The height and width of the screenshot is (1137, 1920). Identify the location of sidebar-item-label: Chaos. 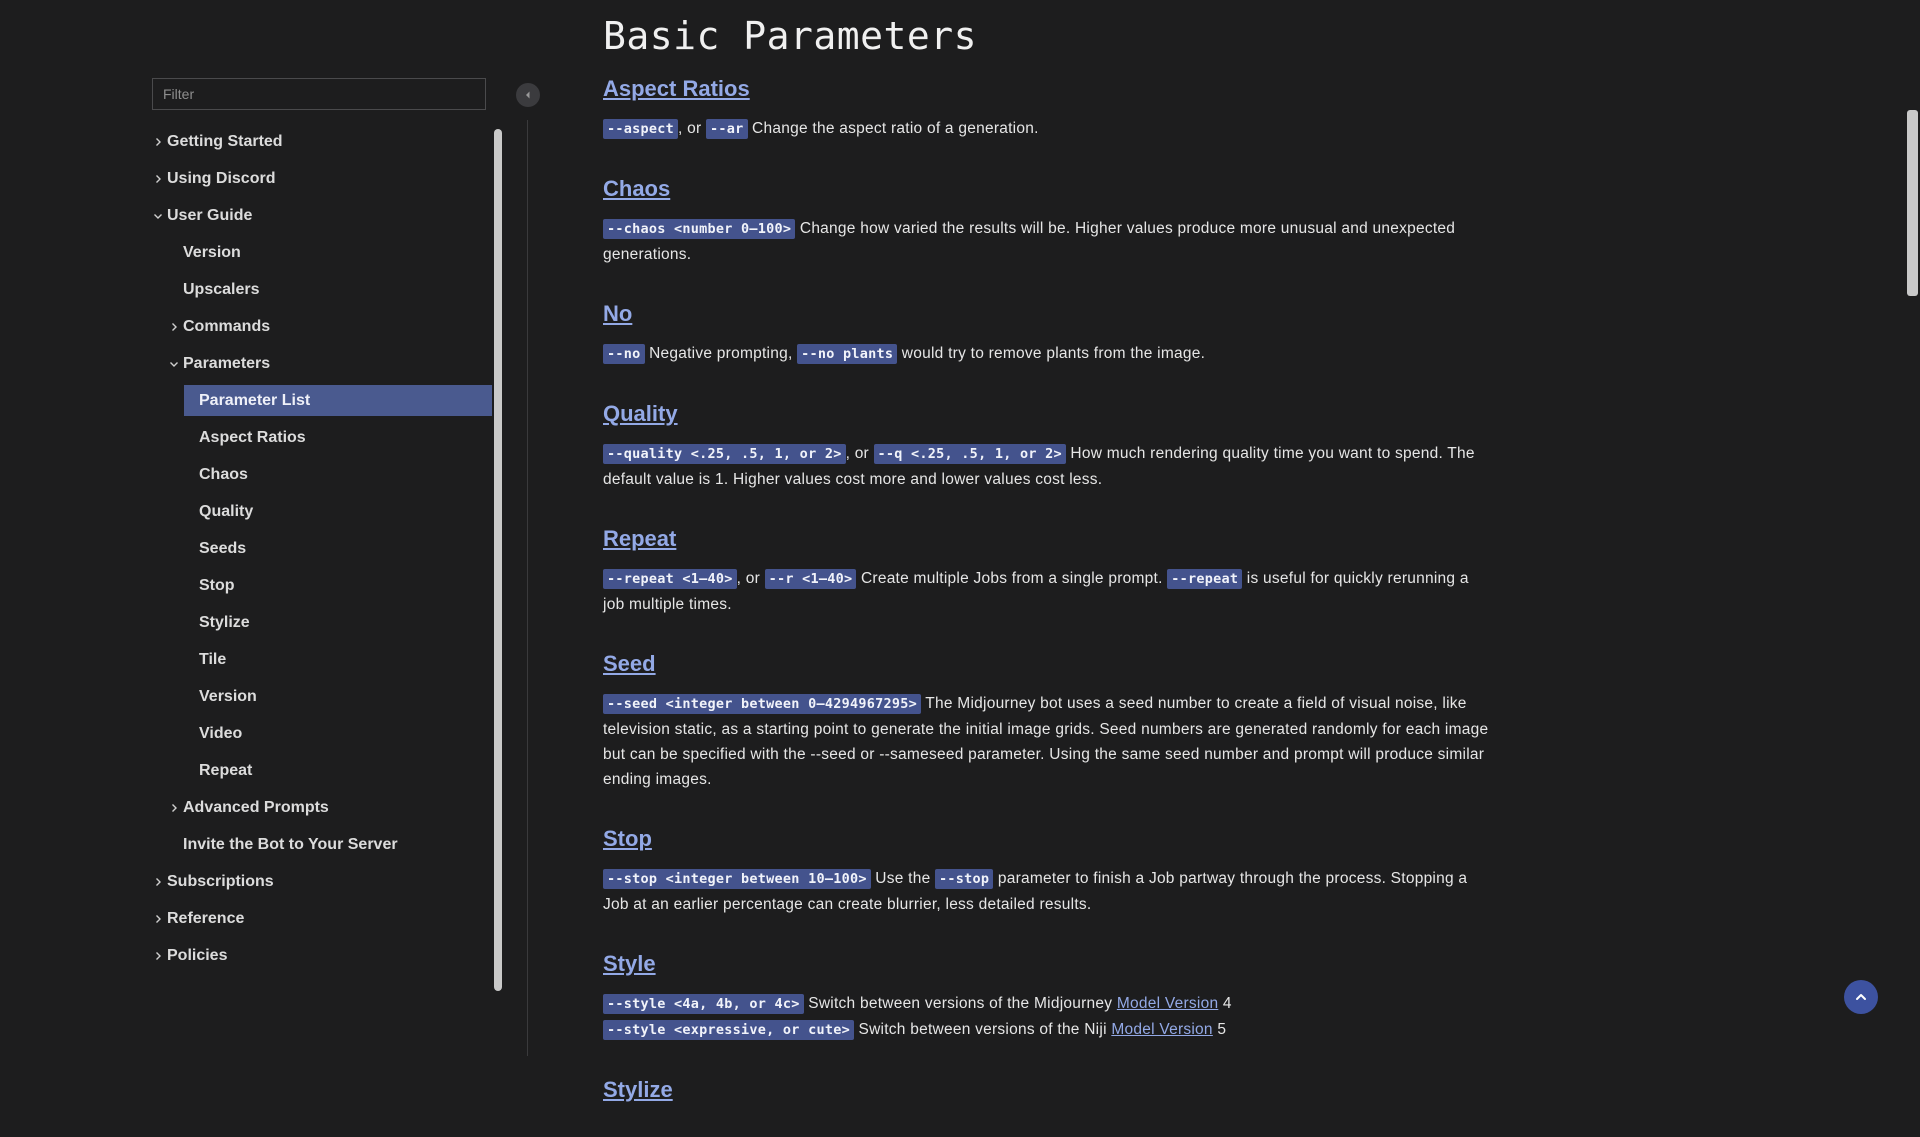
(223, 474).